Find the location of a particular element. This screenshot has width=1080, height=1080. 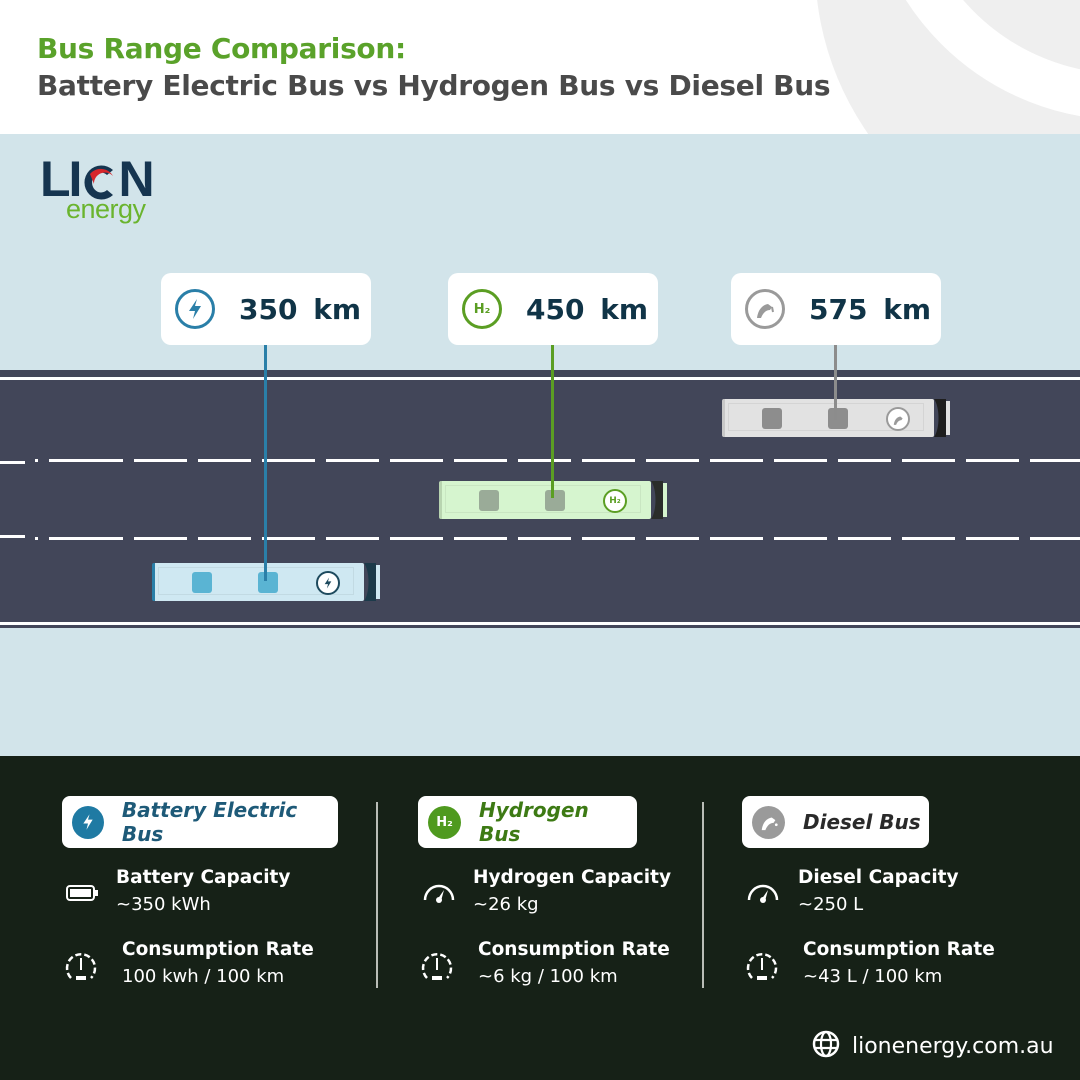

spec-label: Battery Capacity is located at coordinates (203, 877).